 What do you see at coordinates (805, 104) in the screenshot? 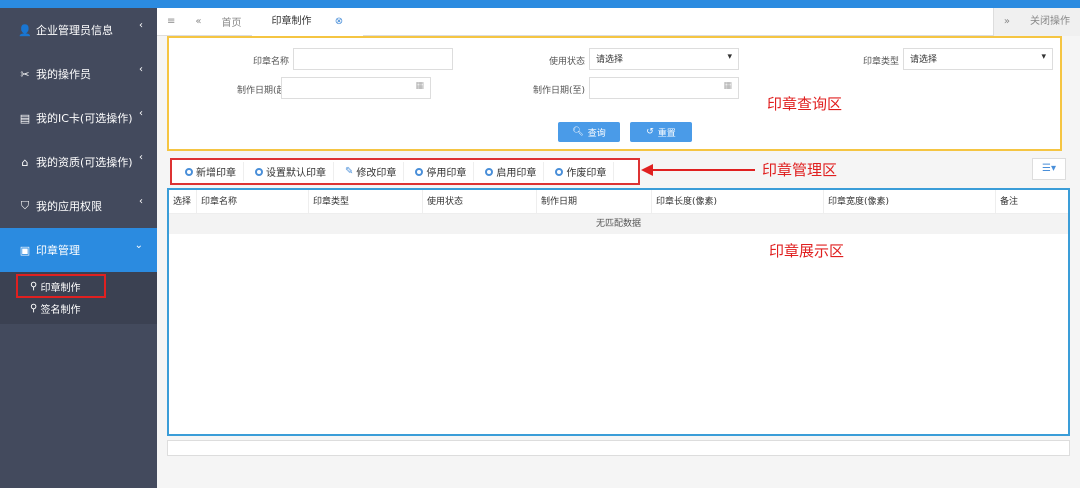
I see `annotation-query: 印章查询区` at bounding box center [805, 104].